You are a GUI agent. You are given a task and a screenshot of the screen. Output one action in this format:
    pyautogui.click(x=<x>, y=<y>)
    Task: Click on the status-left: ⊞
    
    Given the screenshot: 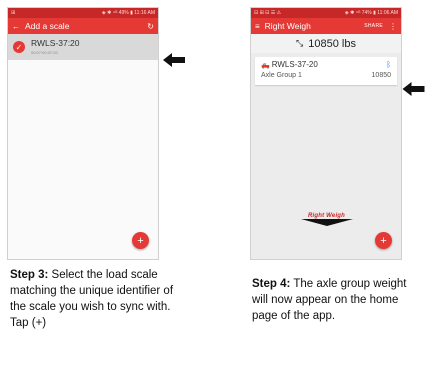 What is the action you would take?
    pyautogui.click(x=13, y=13)
    